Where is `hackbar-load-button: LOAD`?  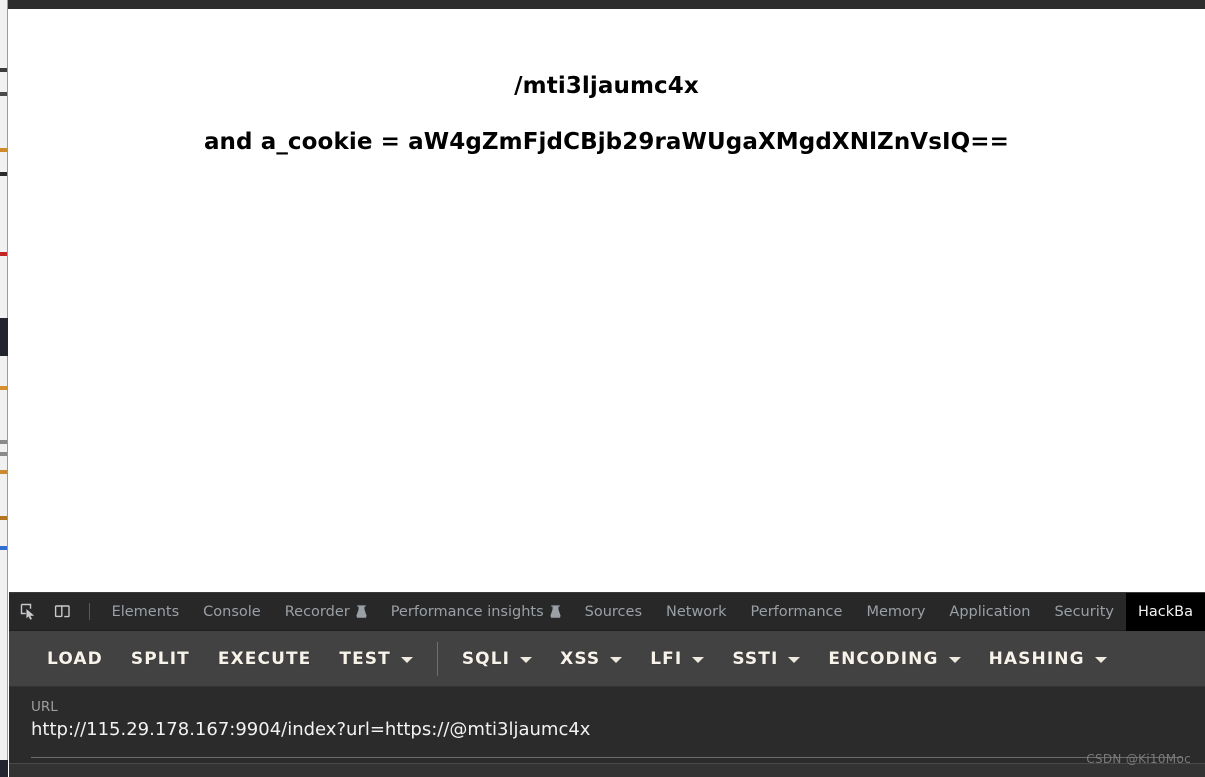
hackbar-load-button: LOAD is located at coordinates (75, 659).